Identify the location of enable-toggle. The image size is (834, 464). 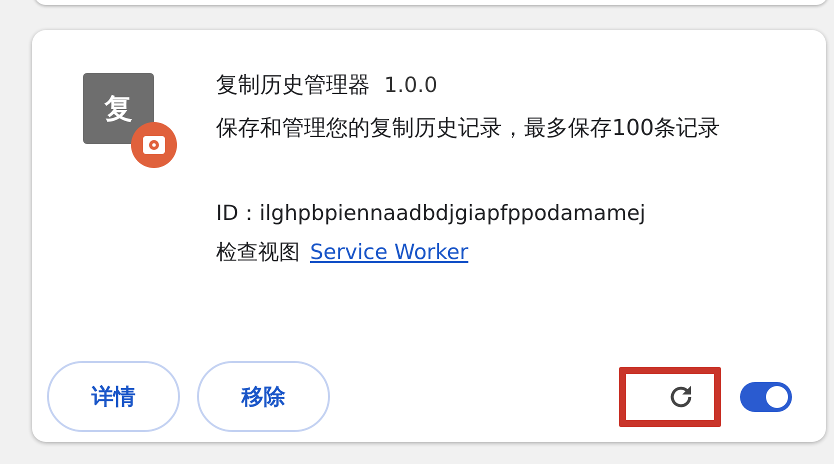
(766, 397).